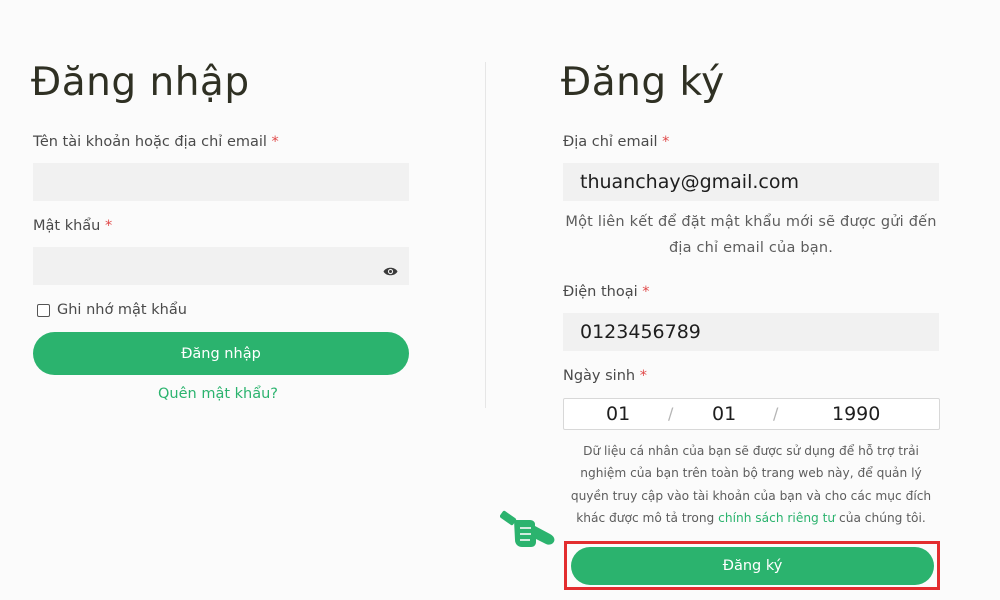 The width and height of the screenshot is (1000, 600). I want to click on phone-input: 0123456789, so click(751, 332).